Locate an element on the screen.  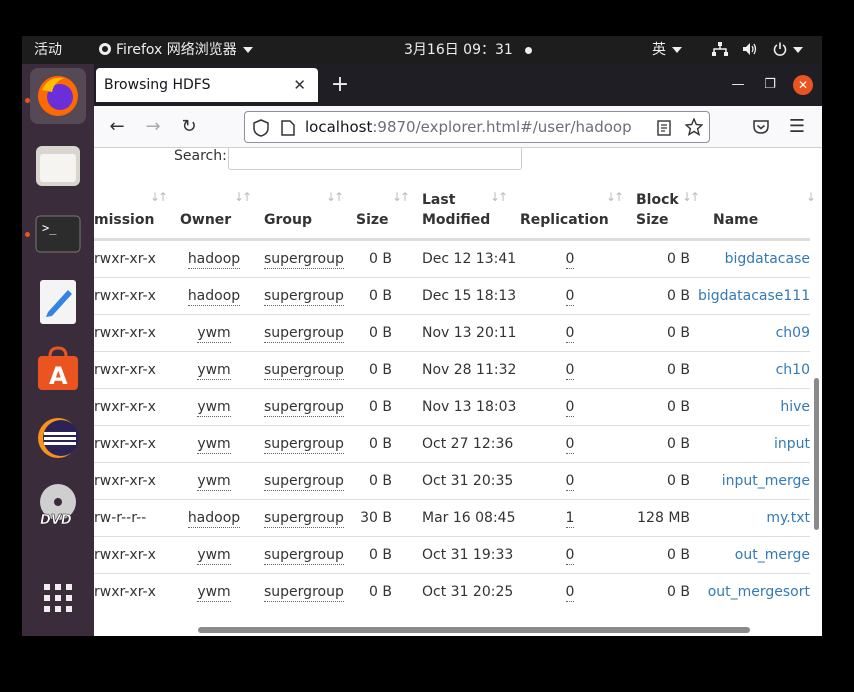
cell-name: out_merge is located at coordinates (754, 555).